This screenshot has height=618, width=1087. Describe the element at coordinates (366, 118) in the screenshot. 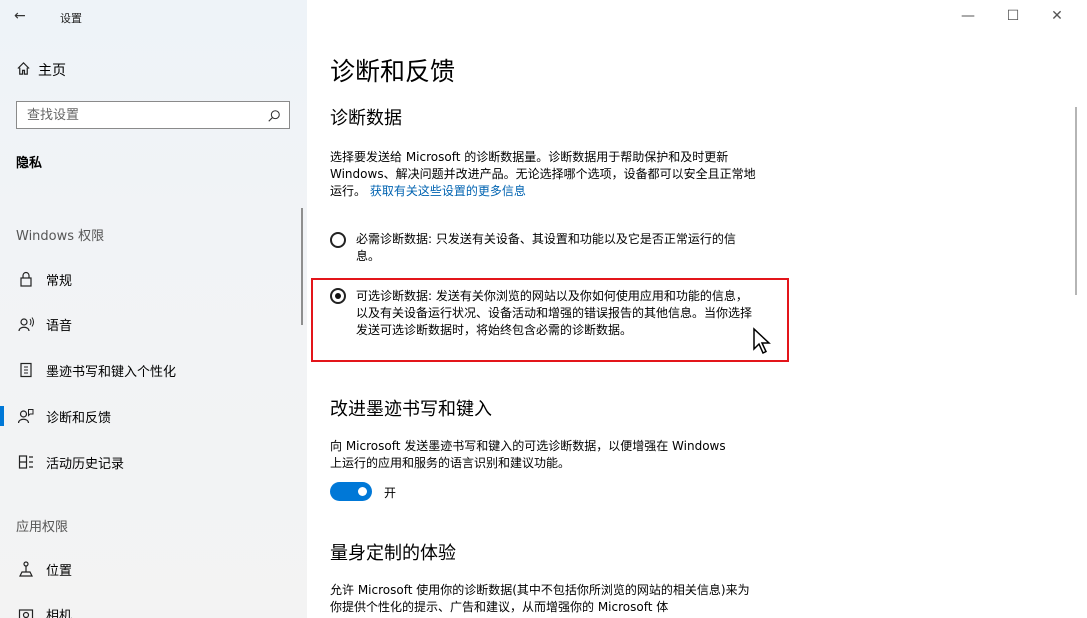

I see `diagnostic-data-heading: 诊断数据` at that location.